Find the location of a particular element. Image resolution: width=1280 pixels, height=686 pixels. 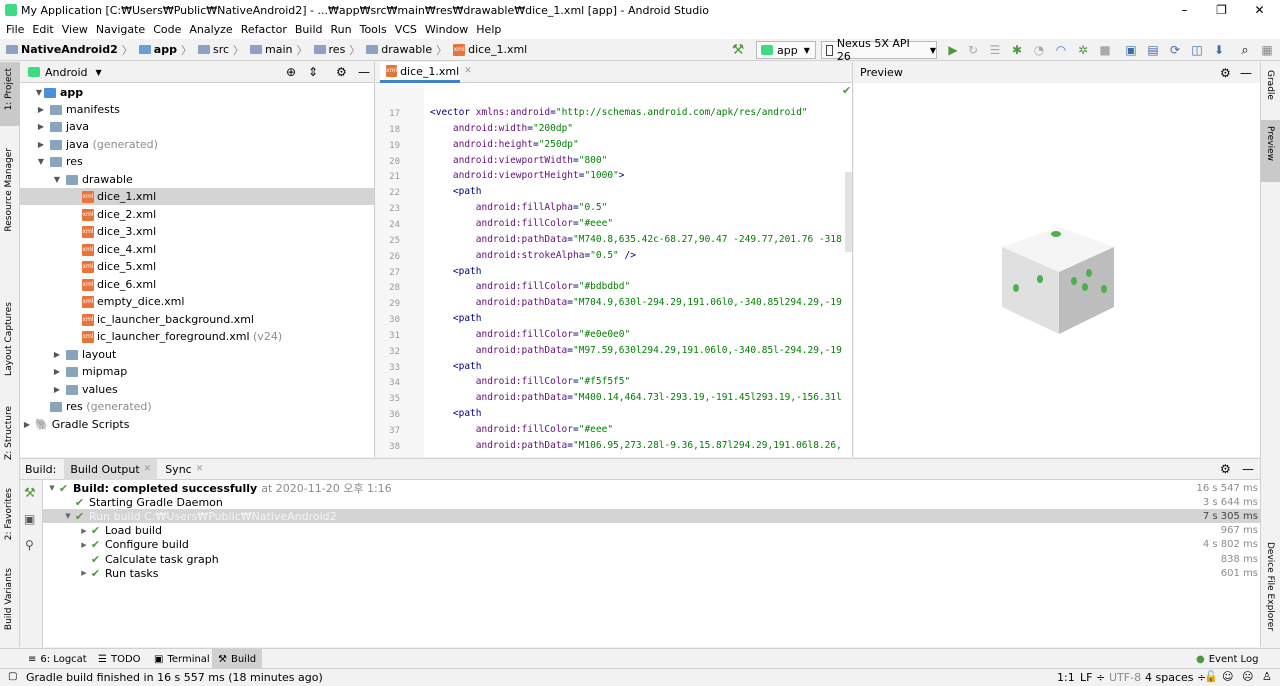

menu-analyze: Analyze is located at coordinates (210, 29).